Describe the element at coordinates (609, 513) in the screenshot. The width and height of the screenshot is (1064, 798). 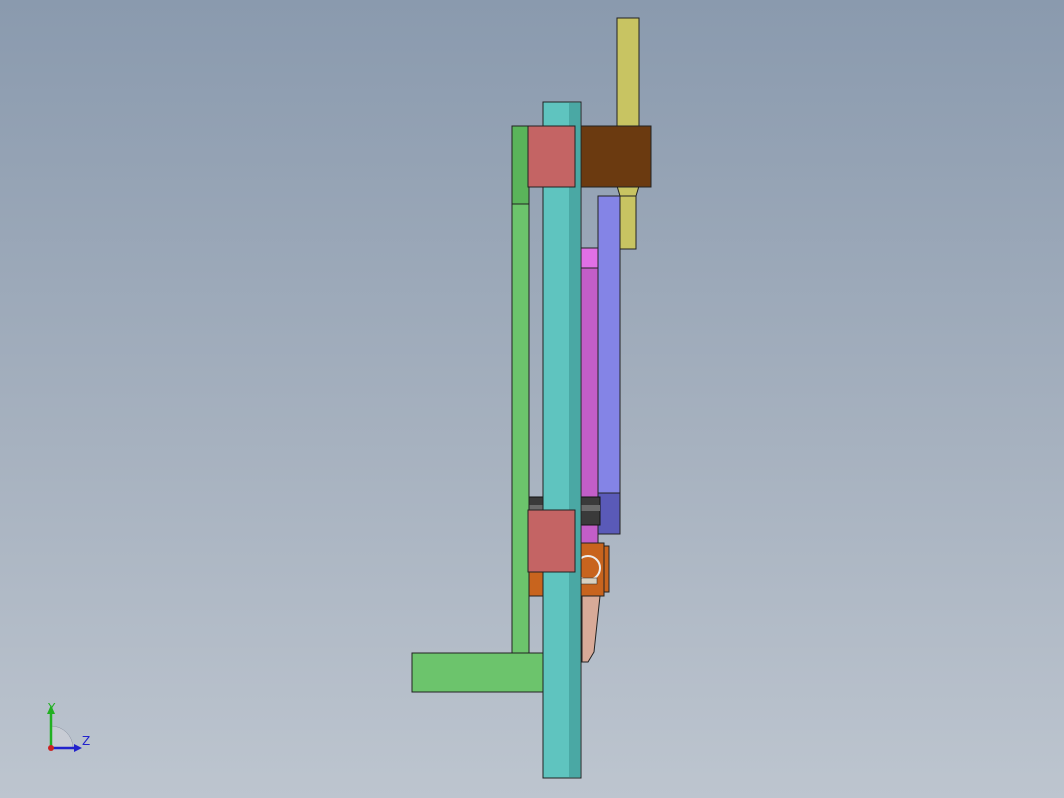
I see `blue-plate-foot` at that location.